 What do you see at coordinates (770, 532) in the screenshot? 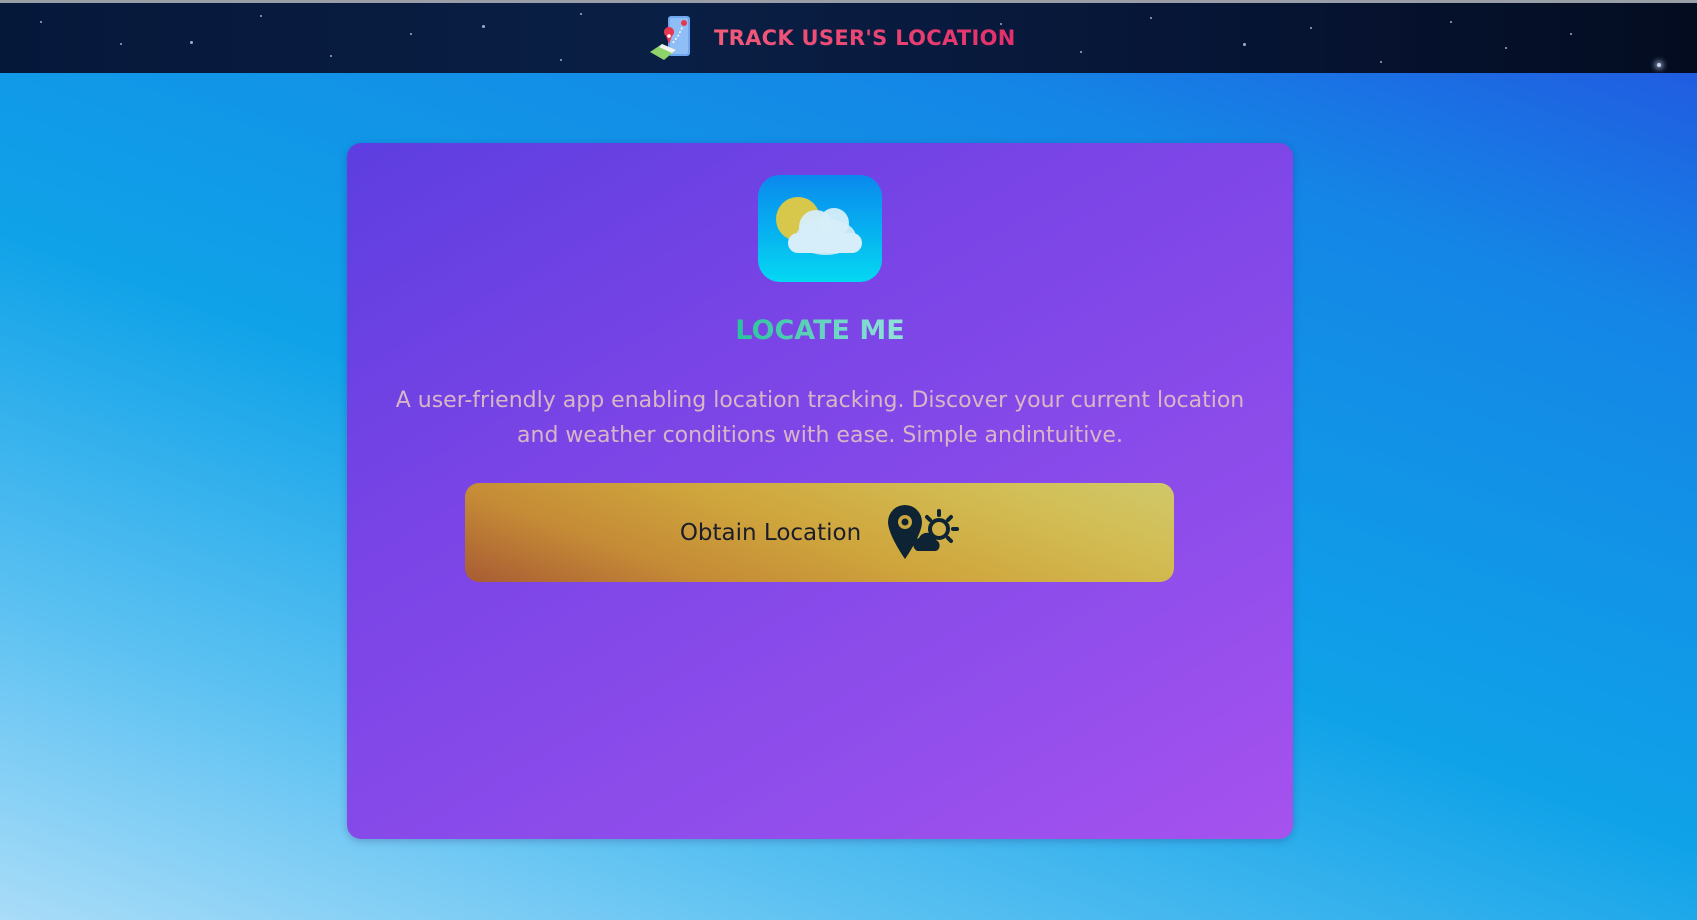
I see `obtain-location-label: Obtain Location` at bounding box center [770, 532].